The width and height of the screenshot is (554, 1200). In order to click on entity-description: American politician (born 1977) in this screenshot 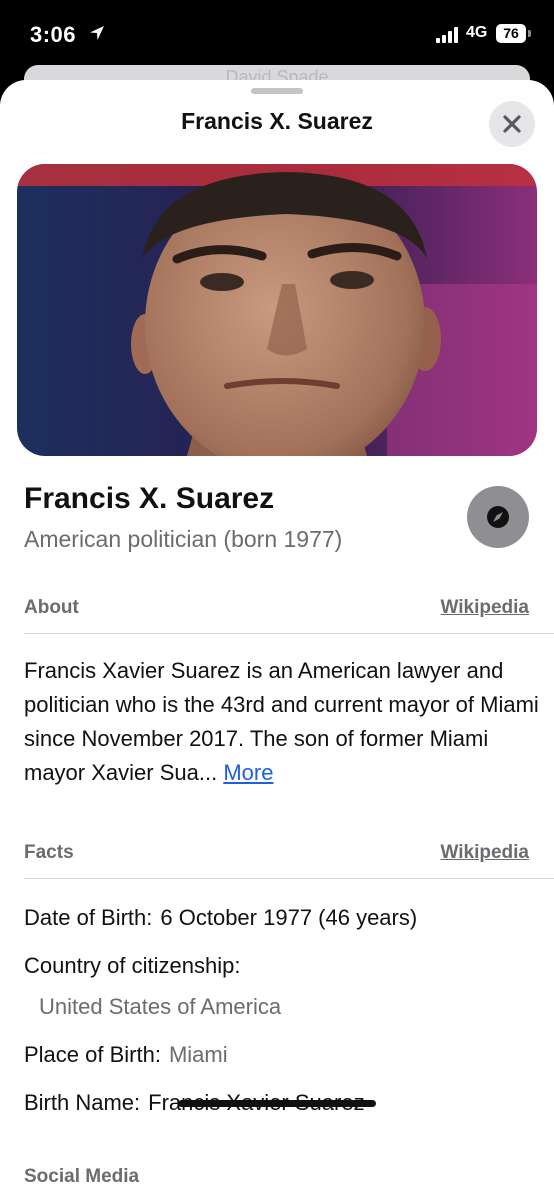, I will do `click(183, 539)`.